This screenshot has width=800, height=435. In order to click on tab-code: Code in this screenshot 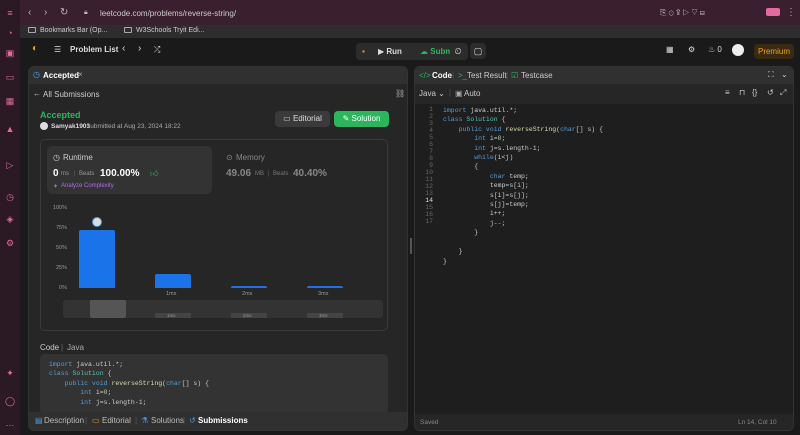, I will do `click(442, 75)`.